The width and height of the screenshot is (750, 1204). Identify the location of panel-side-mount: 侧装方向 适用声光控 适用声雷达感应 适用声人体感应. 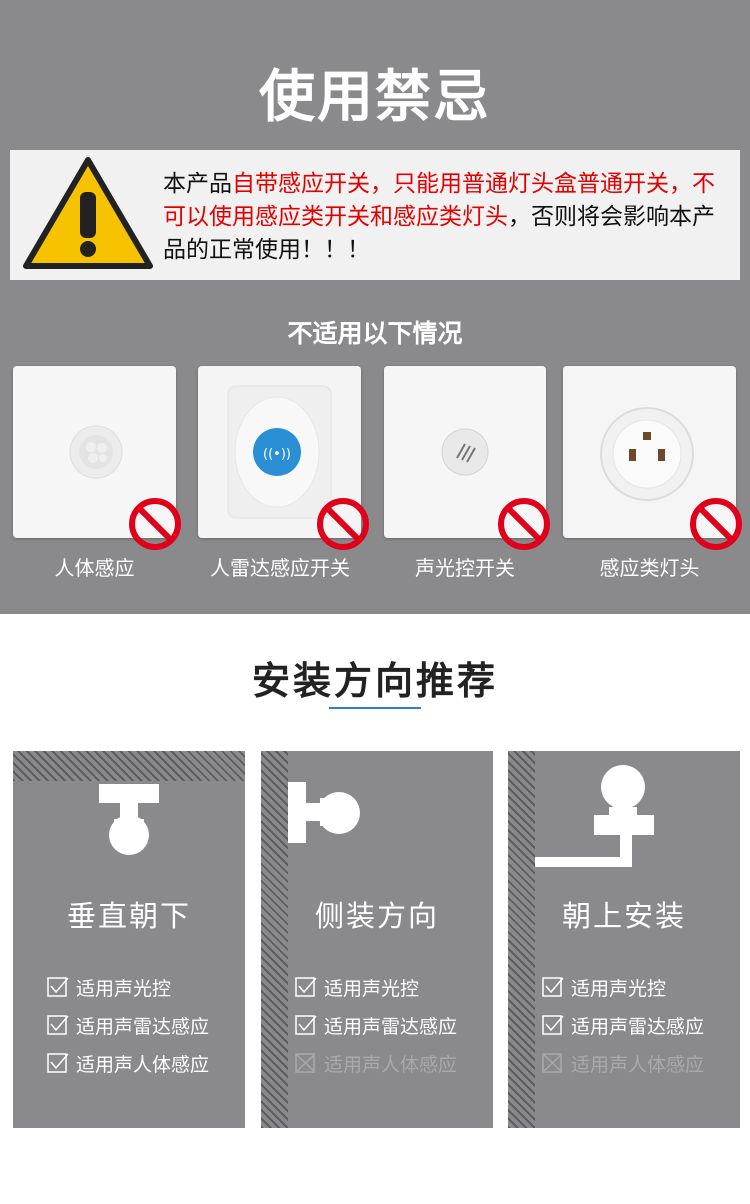
(377, 939).